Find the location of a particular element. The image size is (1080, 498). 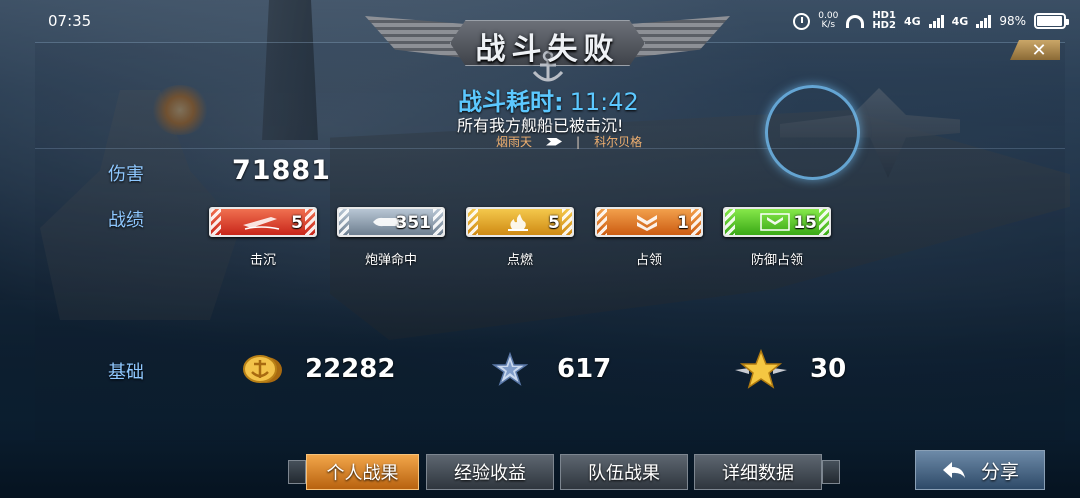

tab-deco-right is located at coordinates (831, 472).